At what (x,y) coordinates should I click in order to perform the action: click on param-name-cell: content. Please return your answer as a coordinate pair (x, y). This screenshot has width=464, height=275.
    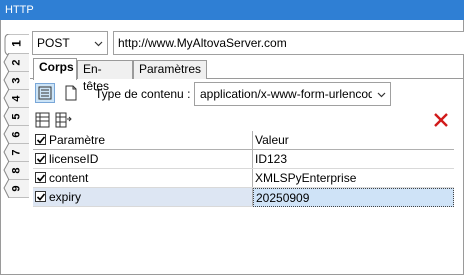
    Looking at the image, I should click on (150, 178).